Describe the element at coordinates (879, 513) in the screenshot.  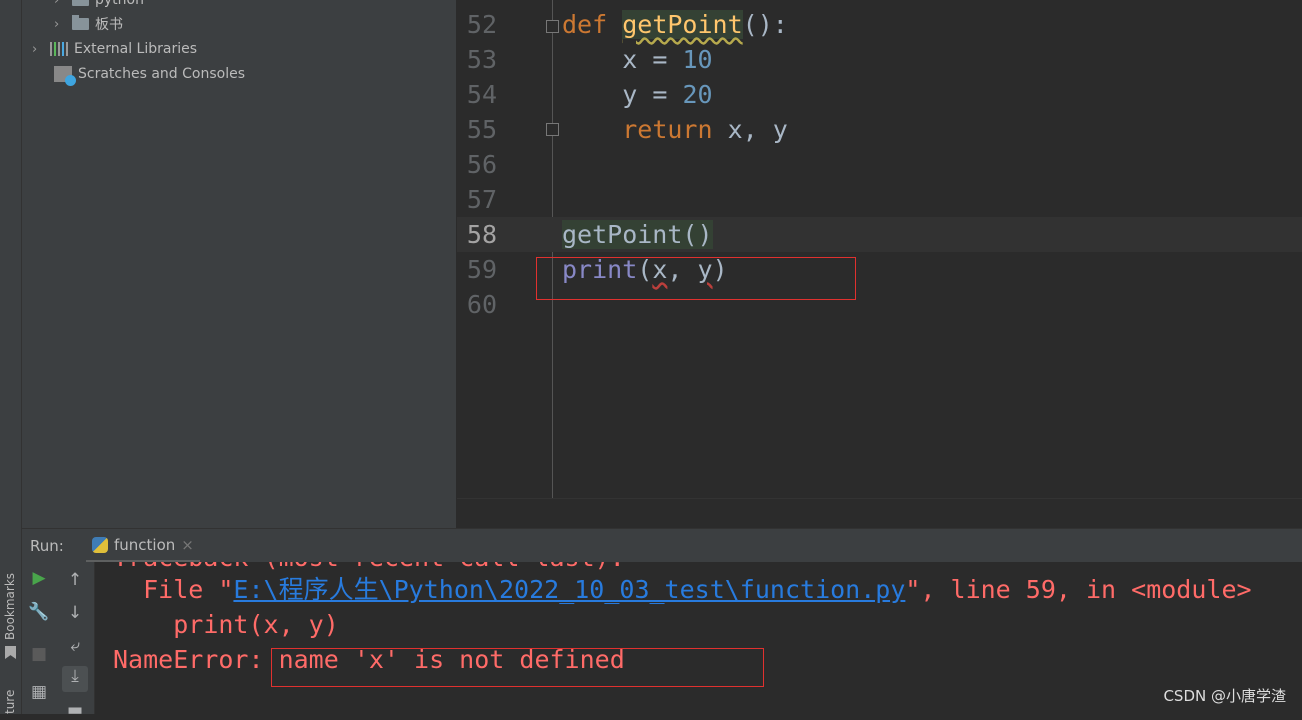
I see `editor-bottom-area` at that location.